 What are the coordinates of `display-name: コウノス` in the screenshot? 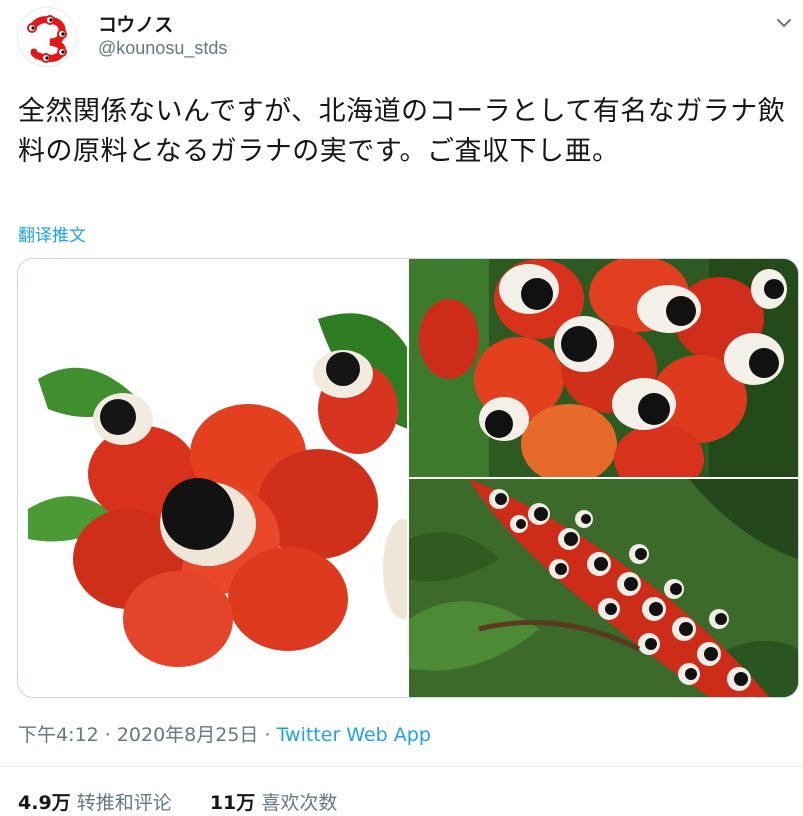 It's located at (135, 23).